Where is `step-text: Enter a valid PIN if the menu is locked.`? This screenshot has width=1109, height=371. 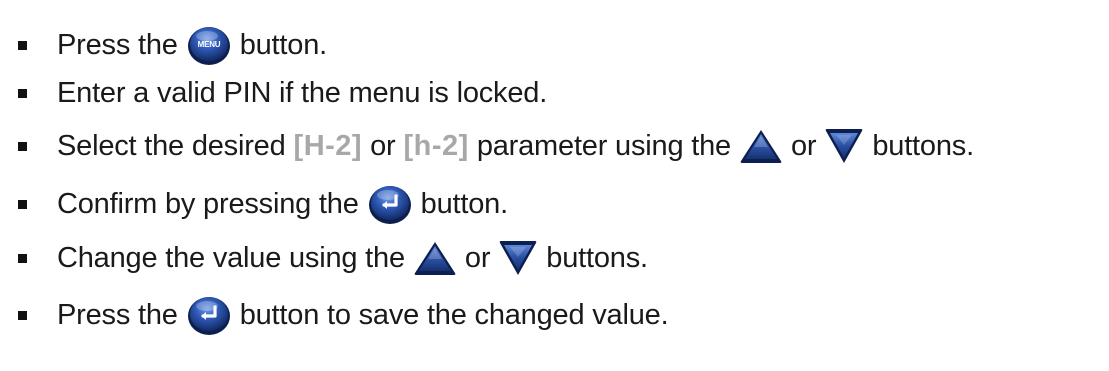 step-text: Enter a valid PIN if the menu is locked. is located at coordinates (302, 93).